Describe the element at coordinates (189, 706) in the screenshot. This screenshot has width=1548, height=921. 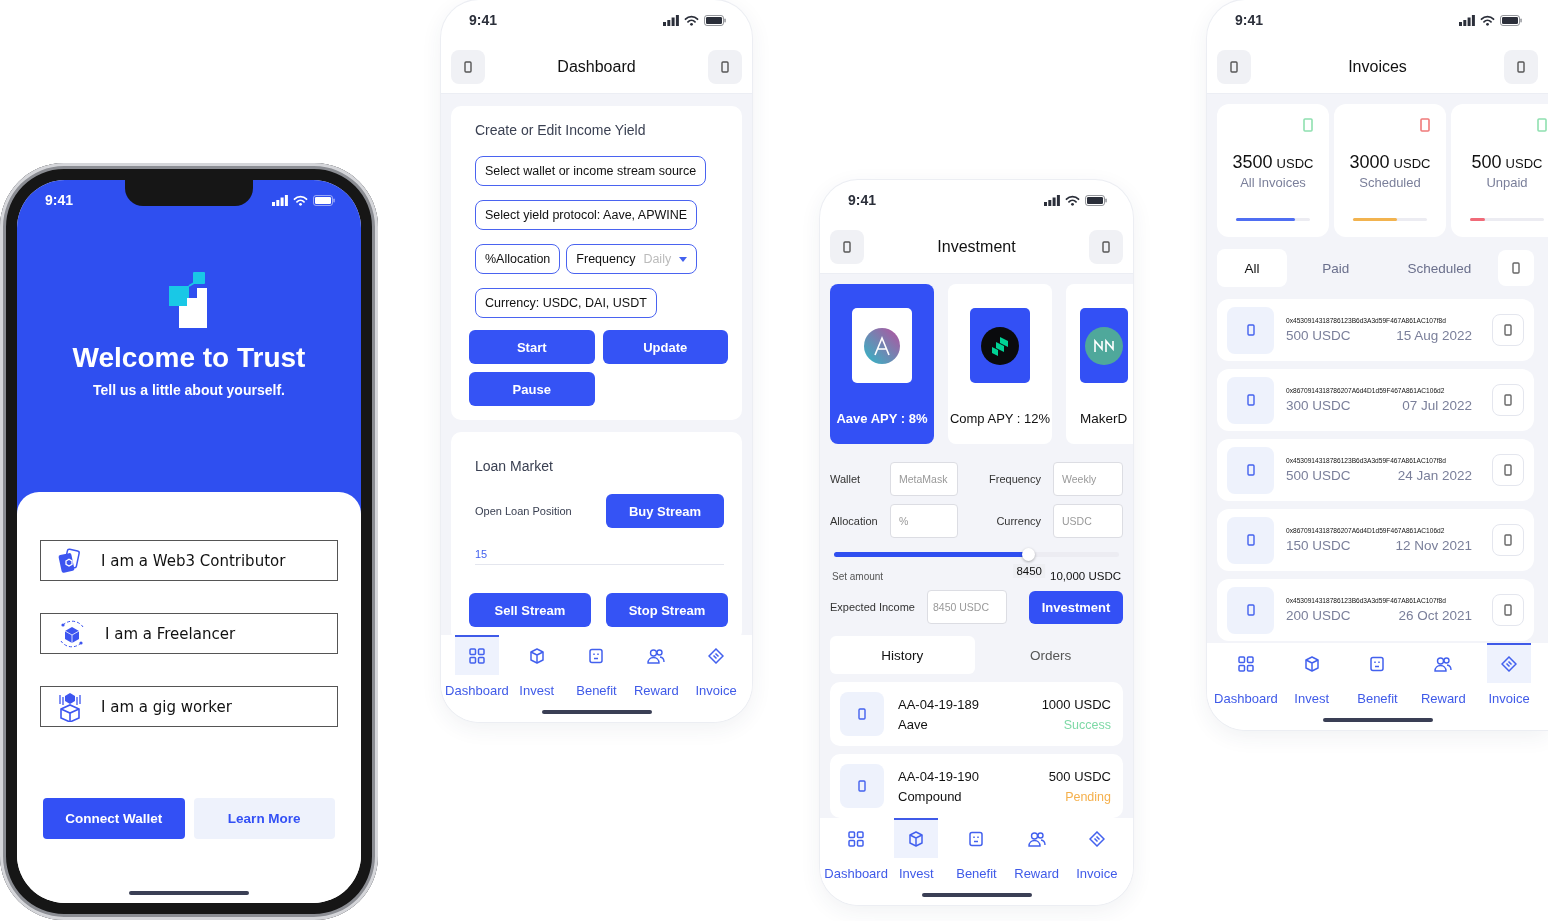
I see `role-option: I am a gig worker` at that location.